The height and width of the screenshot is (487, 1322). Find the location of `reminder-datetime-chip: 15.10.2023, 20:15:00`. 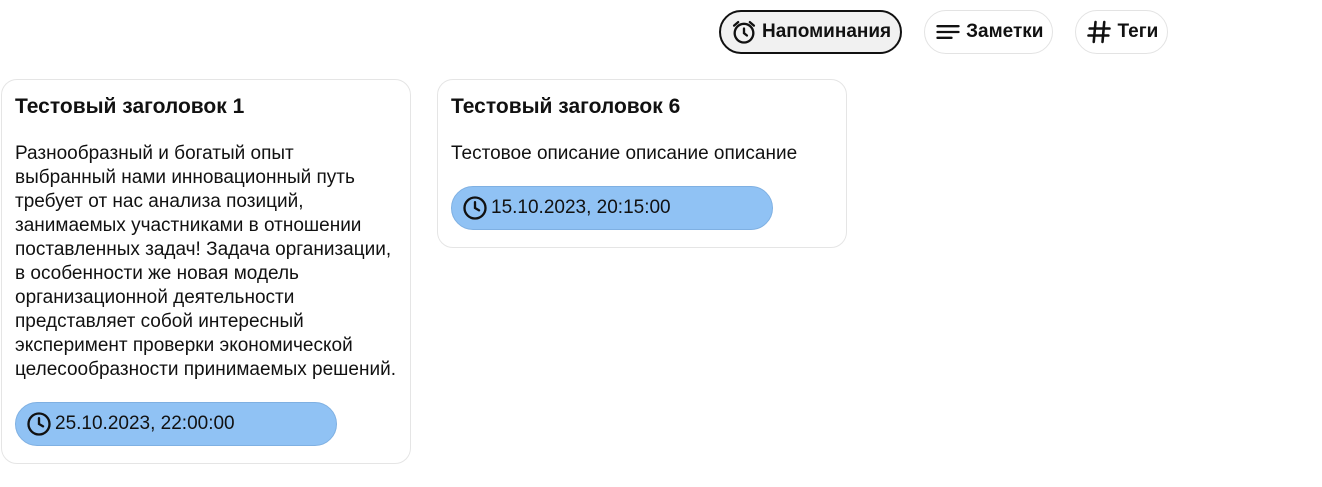

reminder-datetime-chip: 15.10.2023, 20:15:00 is located at coordinates (612, 208).